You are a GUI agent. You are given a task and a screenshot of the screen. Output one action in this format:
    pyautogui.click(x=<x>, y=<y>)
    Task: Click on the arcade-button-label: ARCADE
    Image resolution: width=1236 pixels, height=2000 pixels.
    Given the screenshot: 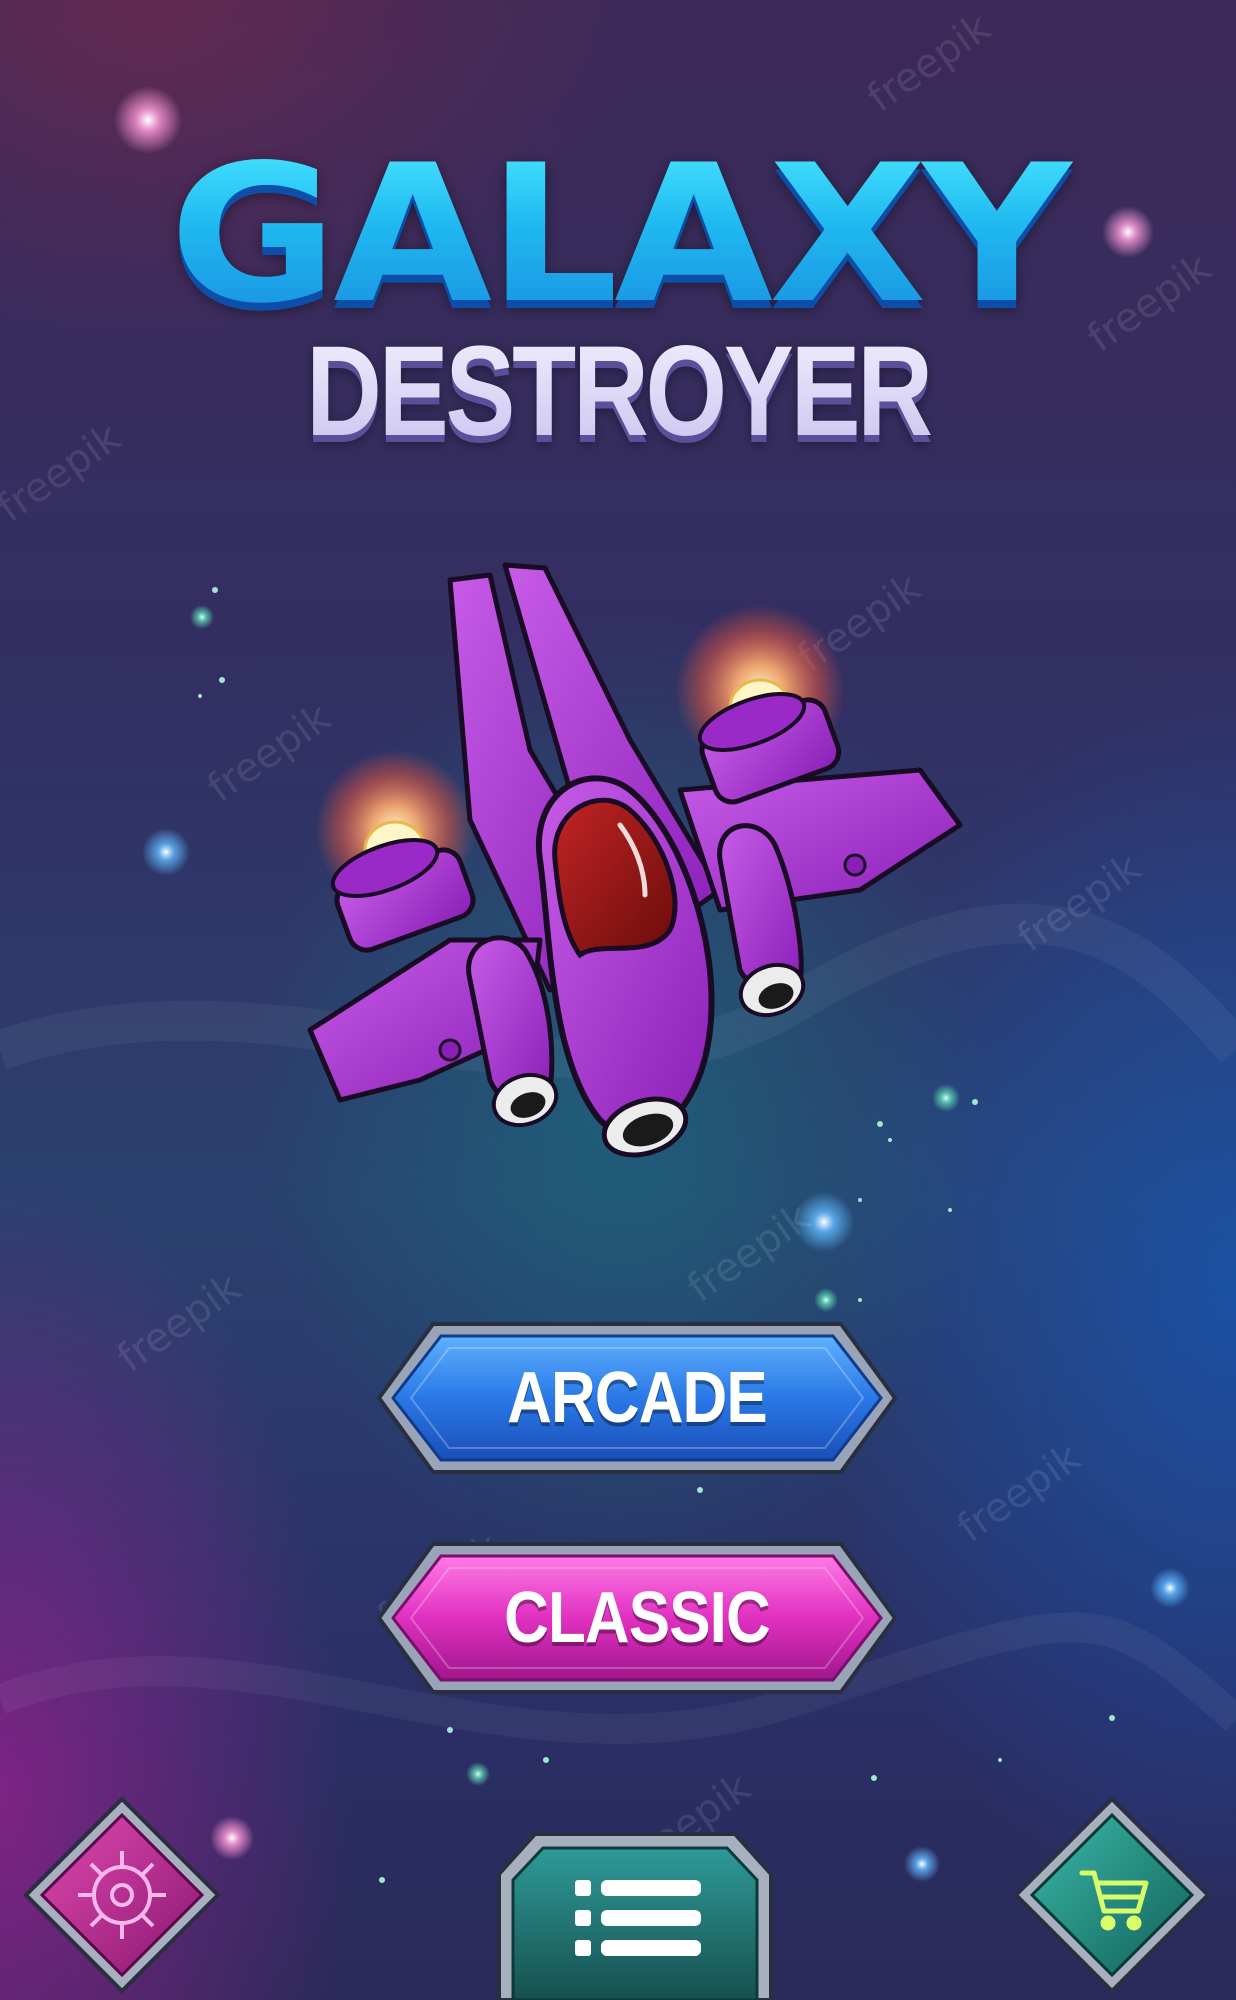 What is the action you would take?
    pyautogui.click(x=637, y=1398)
    